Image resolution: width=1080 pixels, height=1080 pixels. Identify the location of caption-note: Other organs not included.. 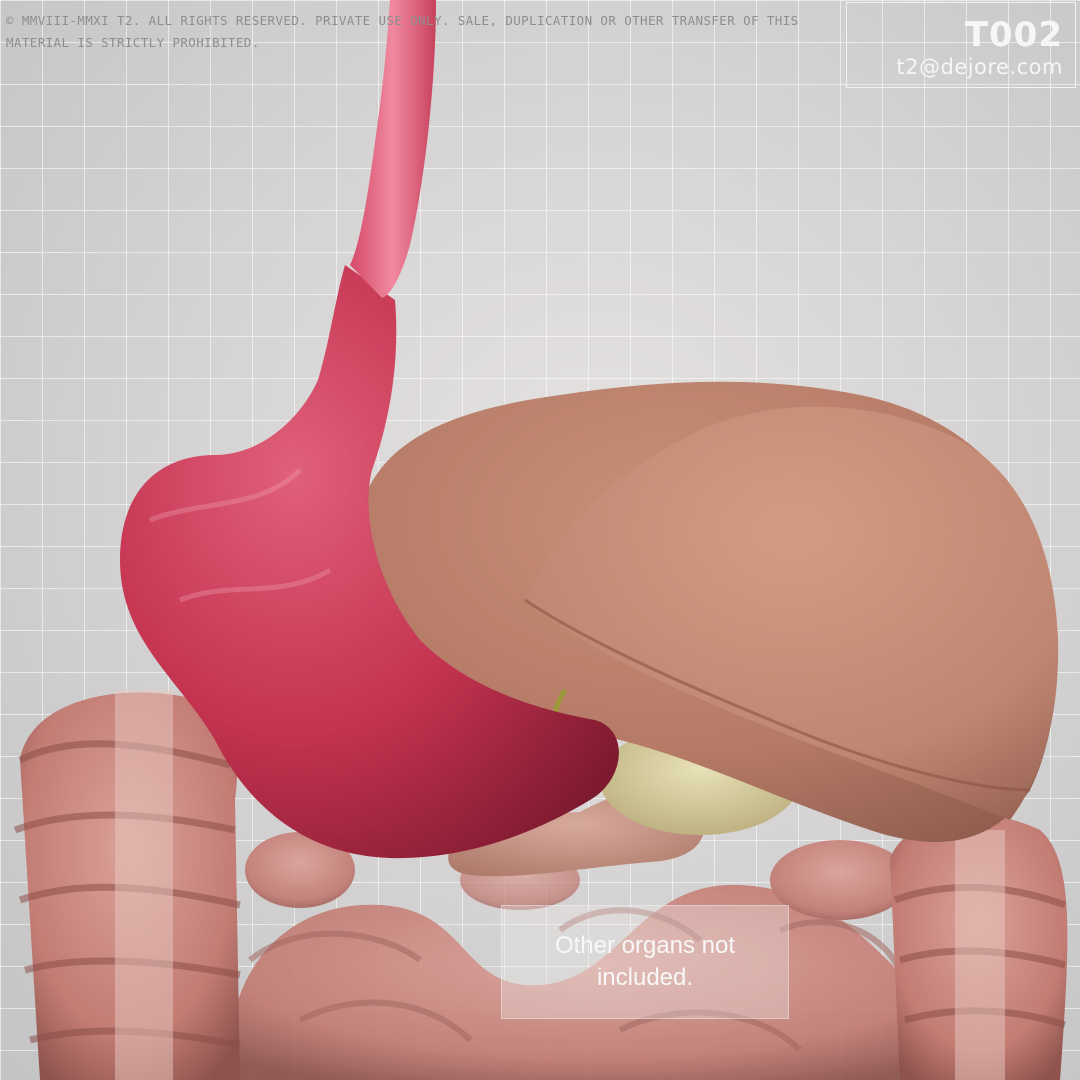
(645, 962).